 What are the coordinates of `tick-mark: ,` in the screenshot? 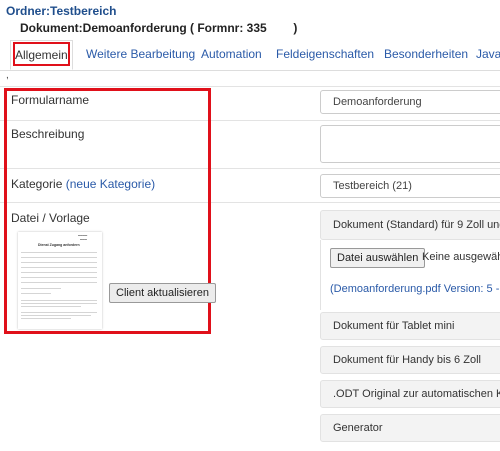 It's located at (7, 75).